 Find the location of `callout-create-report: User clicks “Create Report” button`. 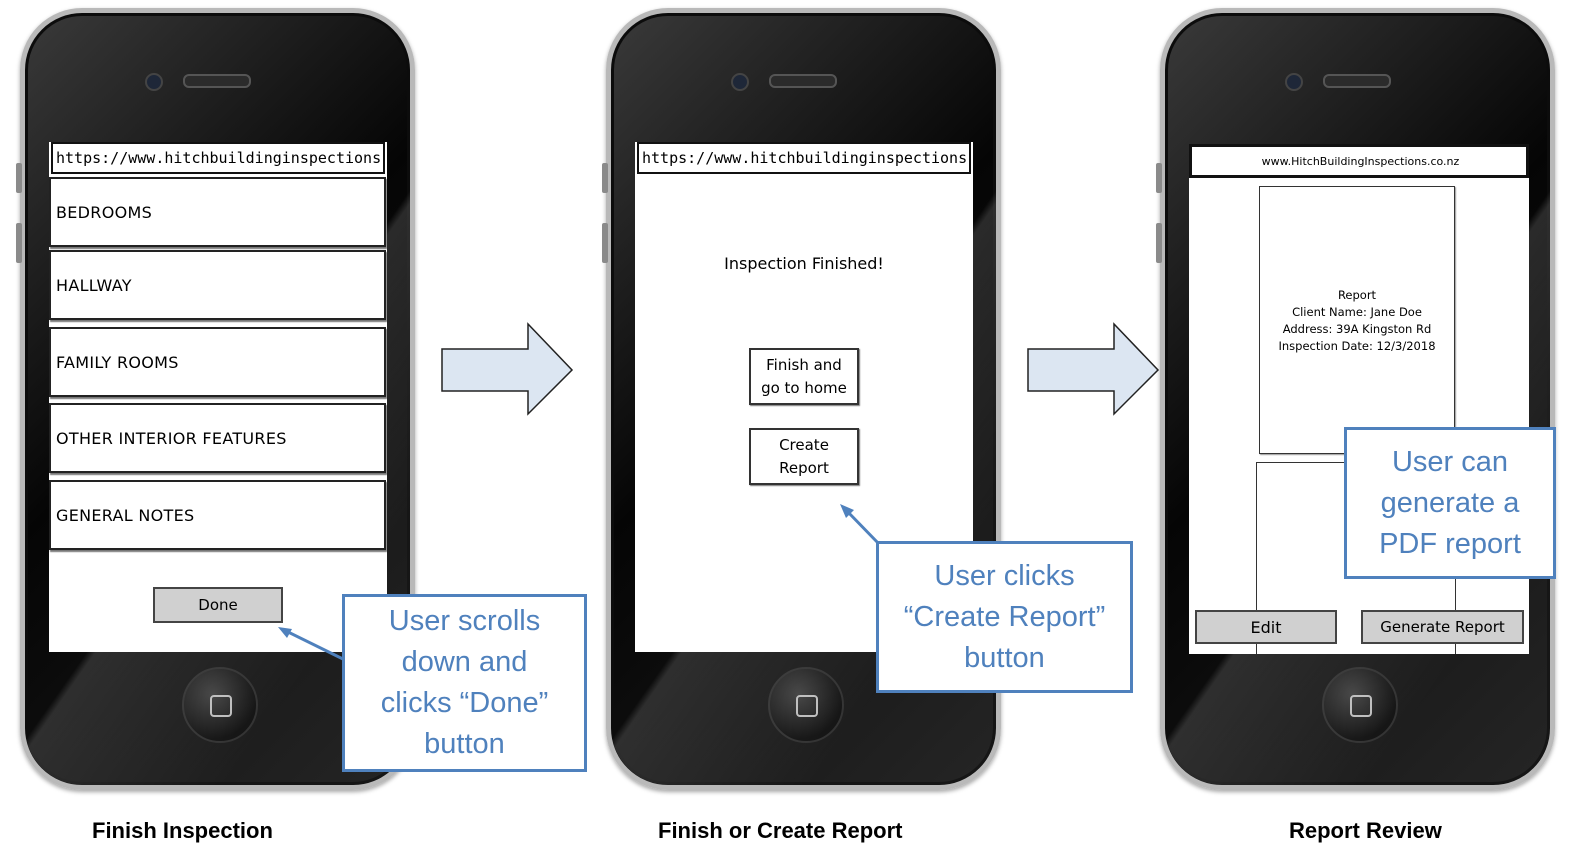

callout-create-report: User clicks “Create Report” button is located at coordinates (1004, 617).